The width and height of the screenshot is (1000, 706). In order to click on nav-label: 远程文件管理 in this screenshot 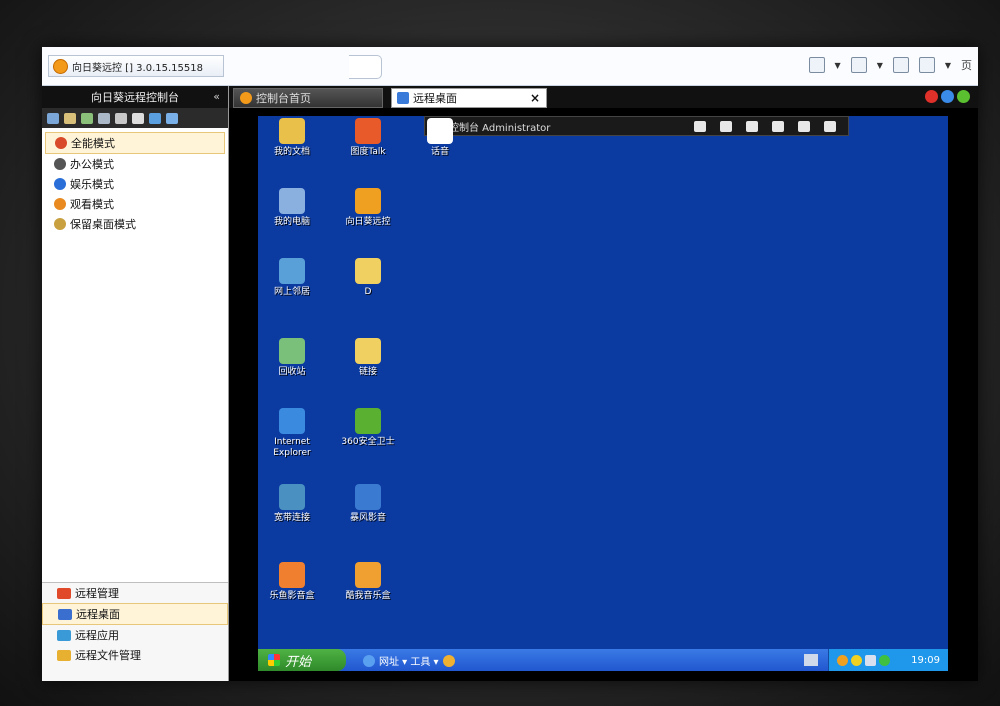, I will do `click(108, 655)`.